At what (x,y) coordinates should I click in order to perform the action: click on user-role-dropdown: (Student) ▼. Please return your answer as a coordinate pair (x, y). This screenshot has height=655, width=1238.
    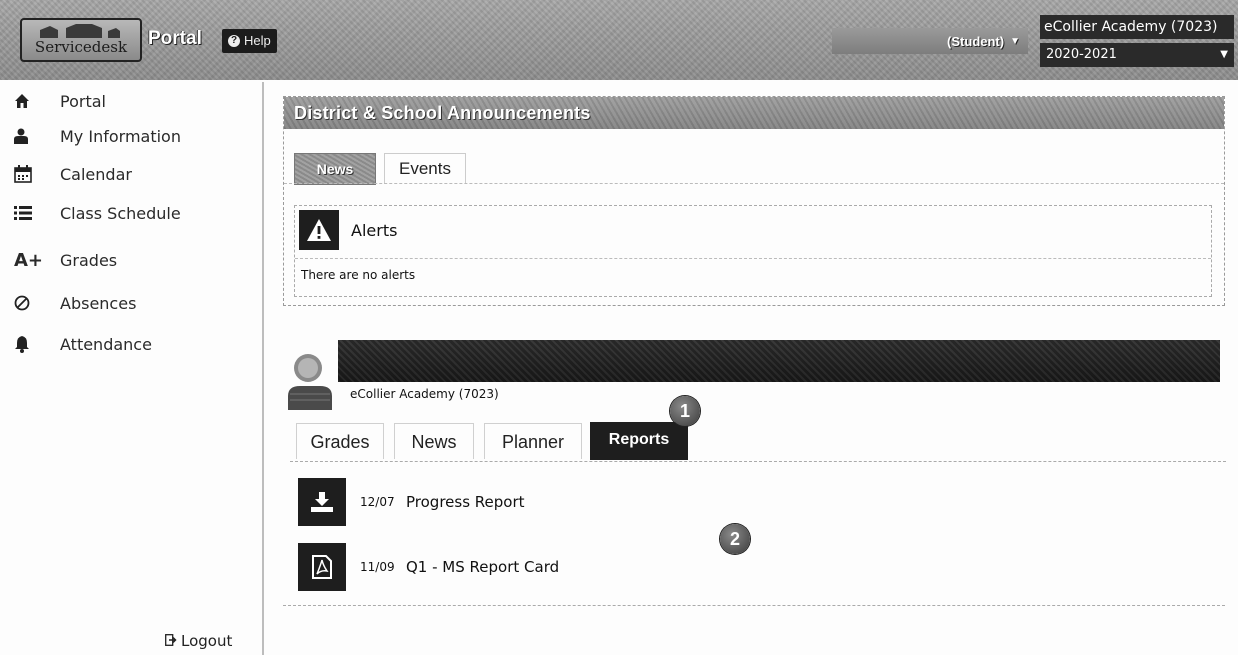
    Looking at the image, I should click on (930, 41).